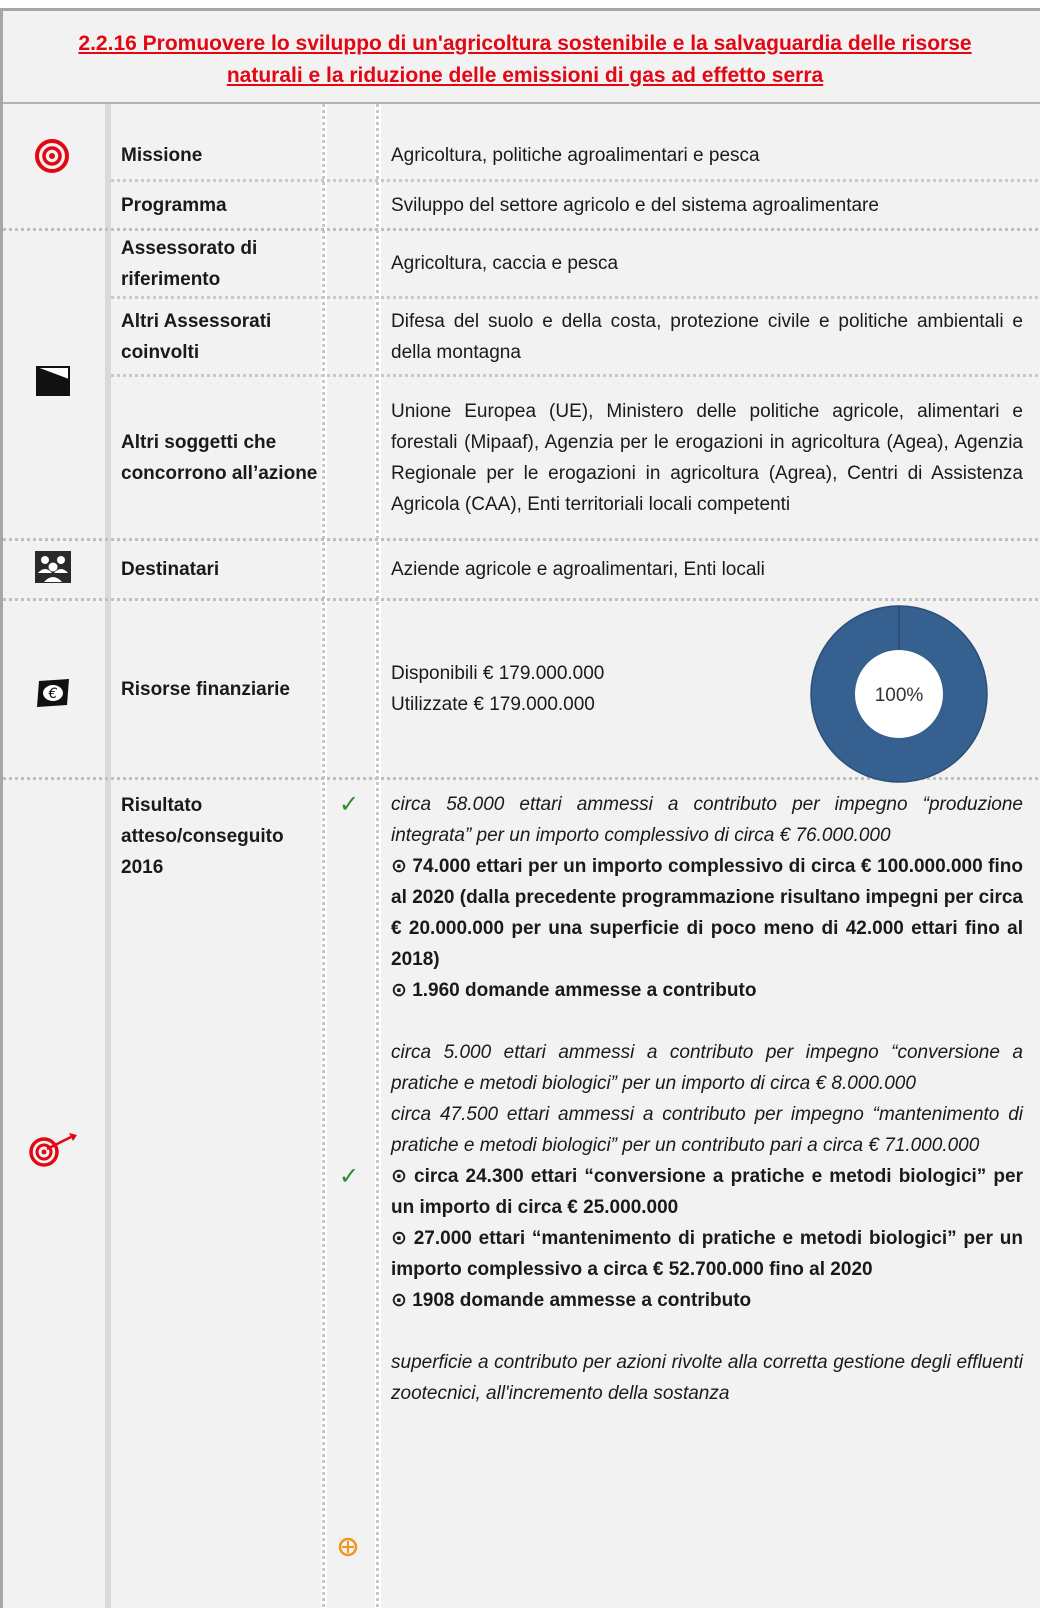 The width and height of the screenshot is (1044, 1608). Describe the element at coordinates (219, 457) in the screenshot. I see `label-altri-soggetti: Altri soggetti che concorrono all’azione` at that location.